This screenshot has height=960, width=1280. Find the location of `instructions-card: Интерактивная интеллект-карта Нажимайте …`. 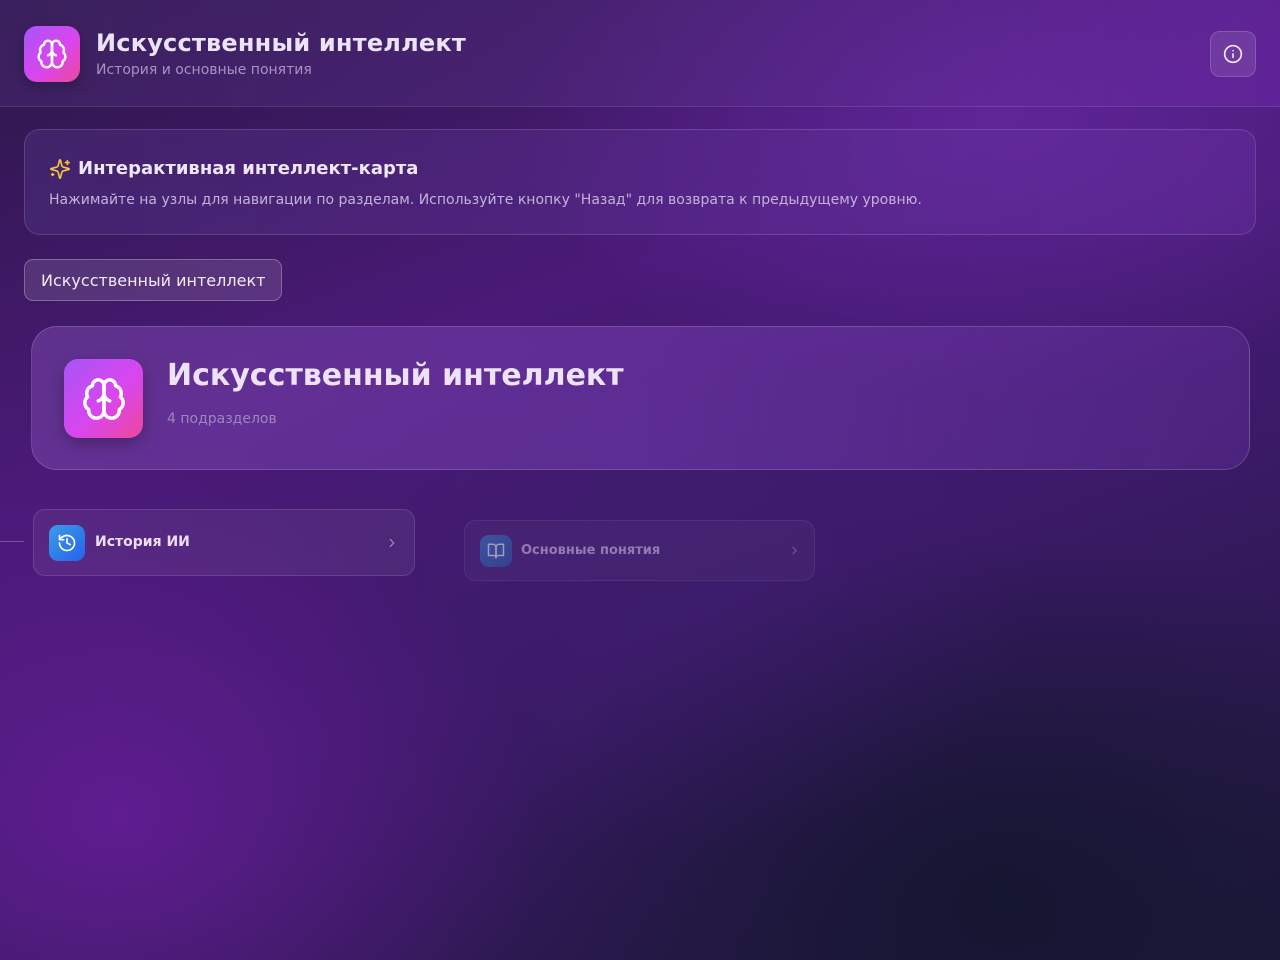

instructions-card: Интерактивная интеллект-карта Нажимайте … is located at coordinates (640, 182).